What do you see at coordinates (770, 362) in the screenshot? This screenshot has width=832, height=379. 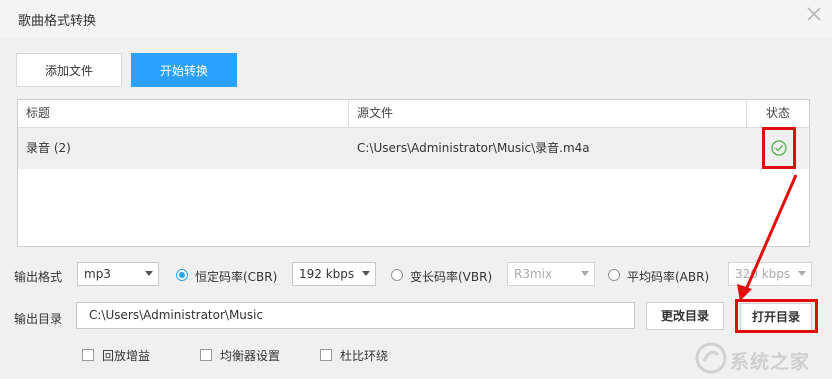 I see `watermark-text: 系统之家` at bounding box center [770, 362].